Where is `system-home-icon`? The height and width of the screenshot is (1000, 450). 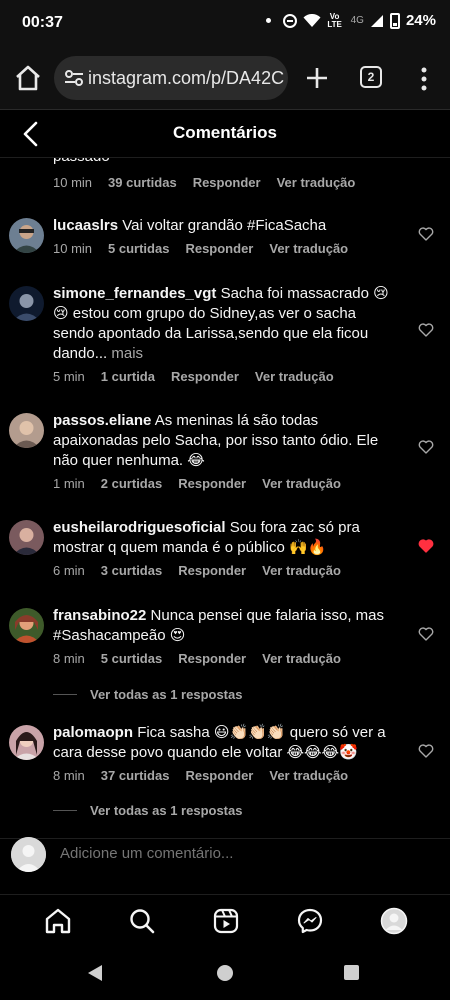
system-home-icon is located at coordinates (225, 973).